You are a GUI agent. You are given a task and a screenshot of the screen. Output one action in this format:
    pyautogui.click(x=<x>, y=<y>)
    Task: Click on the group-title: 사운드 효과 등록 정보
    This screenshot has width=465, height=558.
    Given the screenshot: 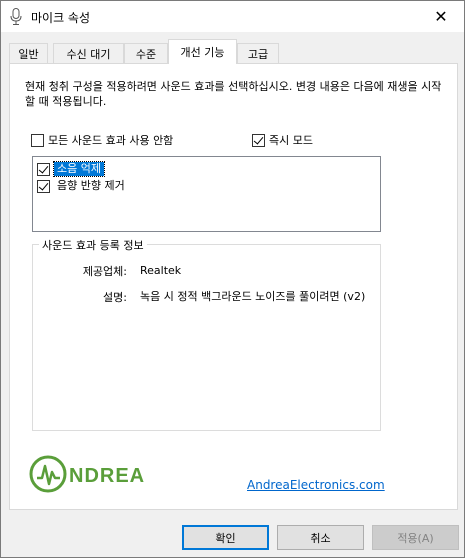 What is the action you would take?
    pyautogui.click(x=93, y=245)
    